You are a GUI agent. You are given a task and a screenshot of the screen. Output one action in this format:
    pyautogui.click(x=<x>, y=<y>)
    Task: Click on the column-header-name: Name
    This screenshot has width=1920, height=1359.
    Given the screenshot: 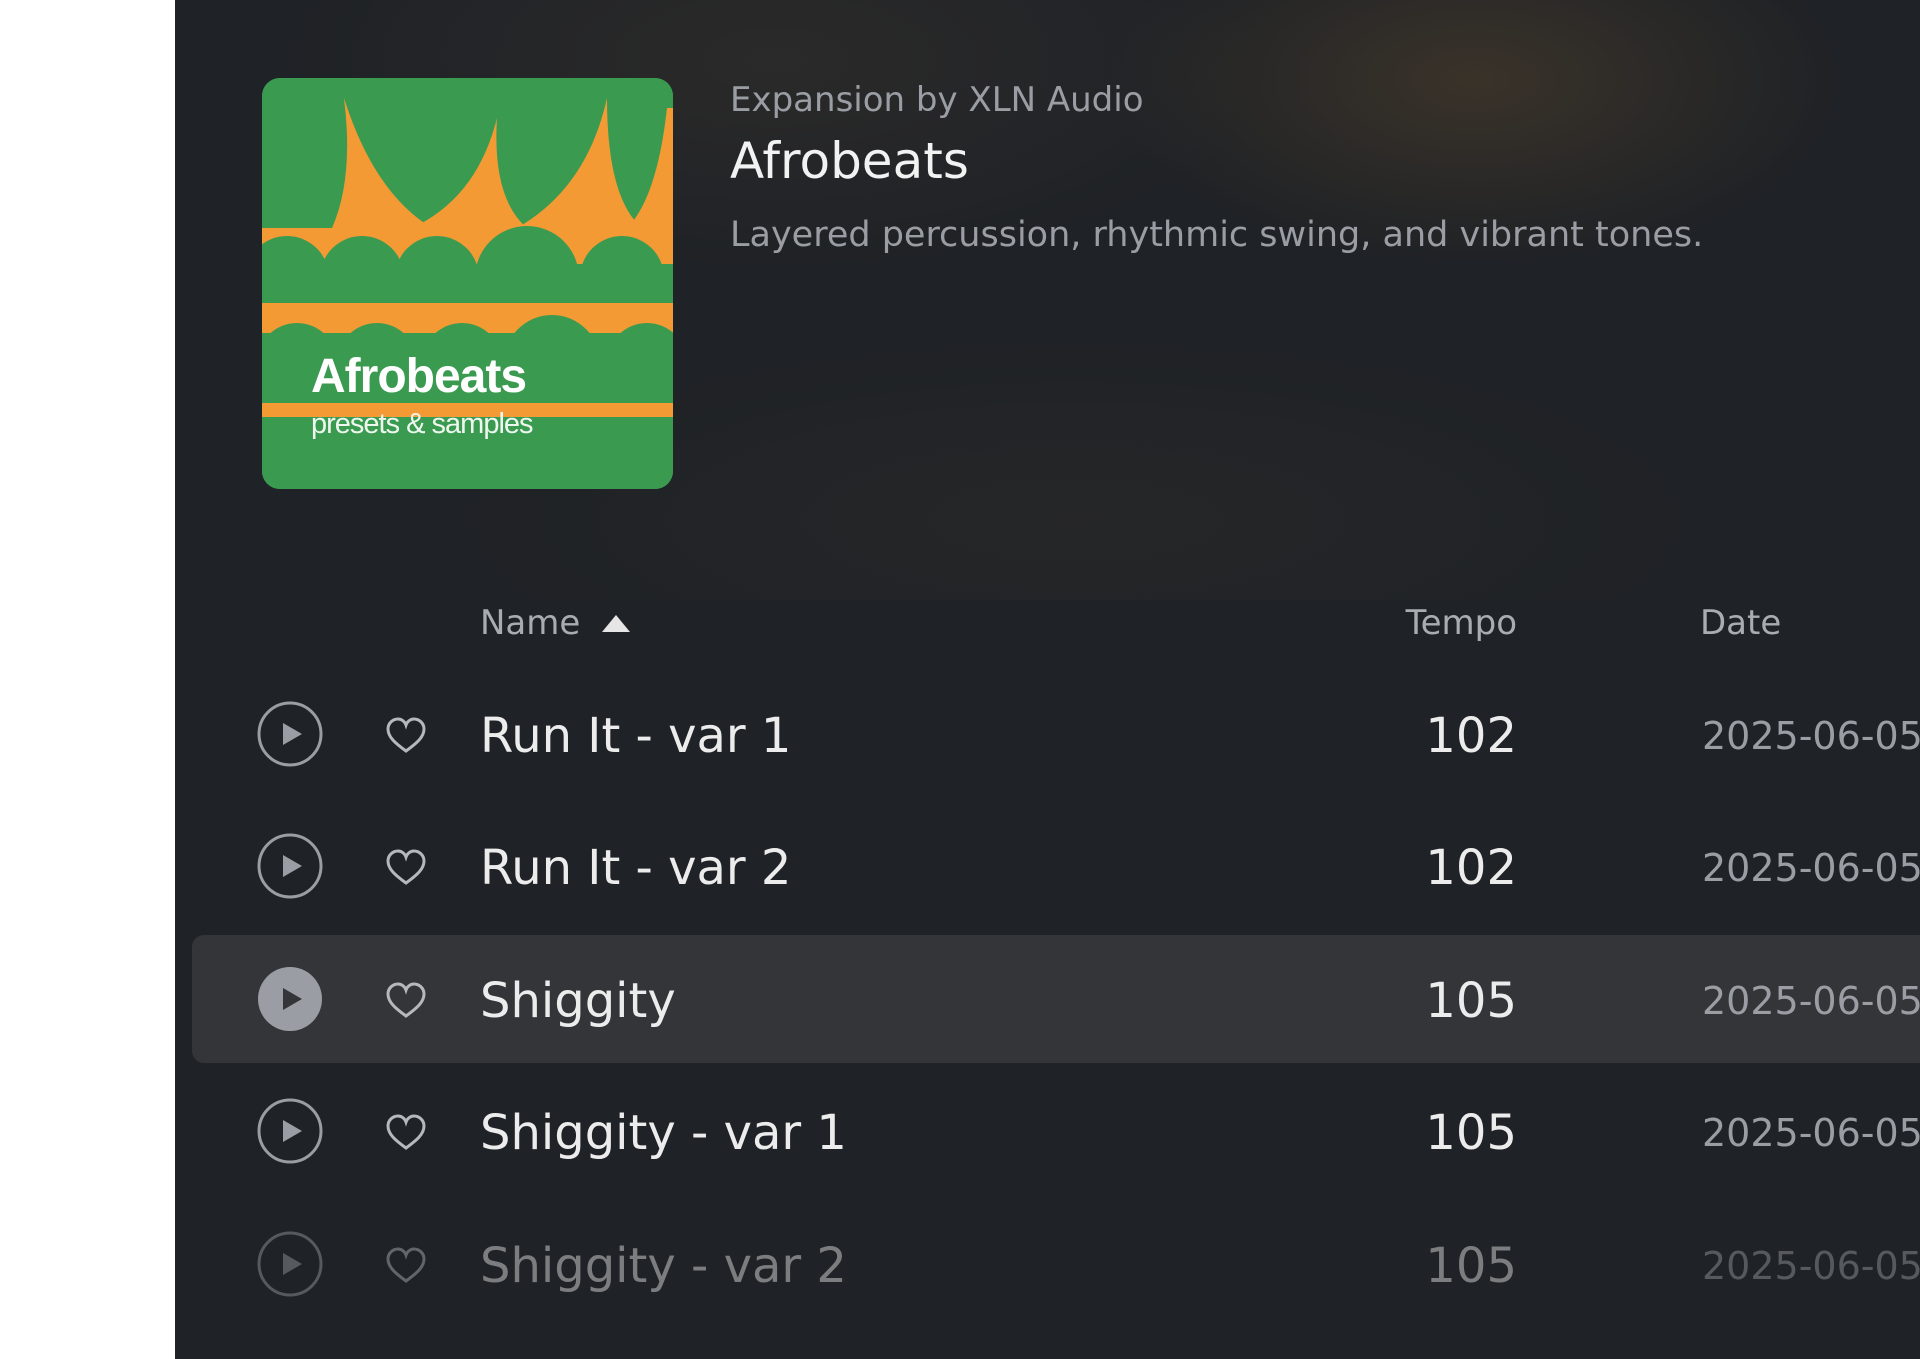 What is the action you would take?
    pyautogui.click(x=530, y=623)
    